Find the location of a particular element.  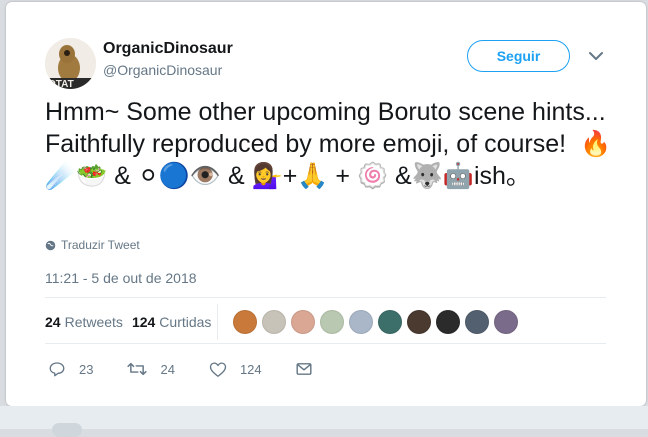

tweet-actions: 23 24 124 is located at coordinates (203, 369).